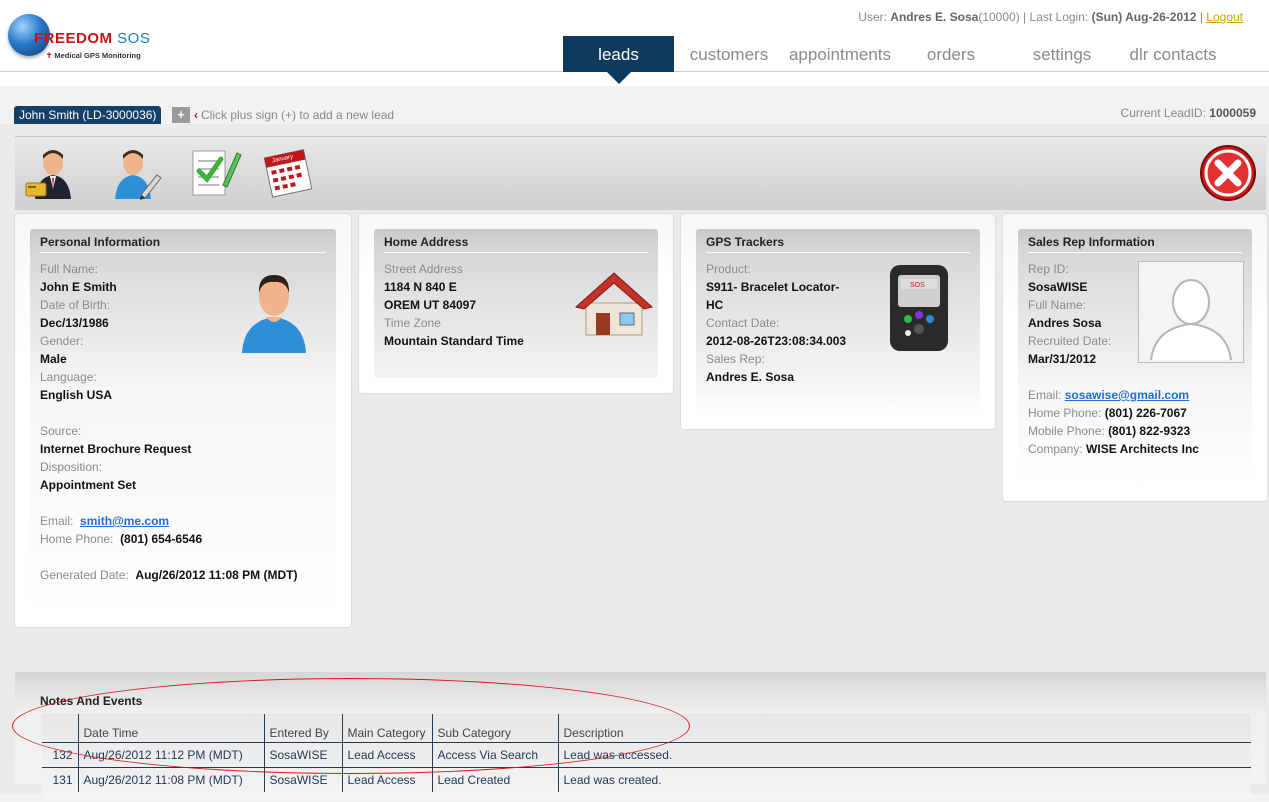 The width and height of the screenshot is (1269, 802). Describe the element at coordinates (78, 287) in the screenshot. I see `full-name-value: John E Smith` at that location.